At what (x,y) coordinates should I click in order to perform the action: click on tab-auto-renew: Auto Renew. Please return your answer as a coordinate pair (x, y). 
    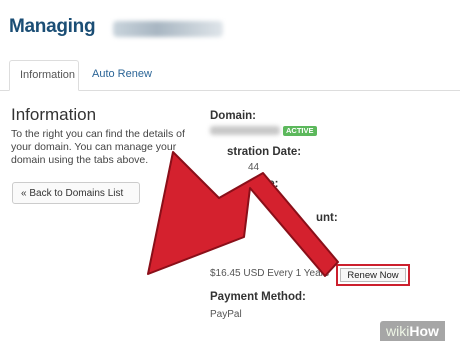
    Looking at the image, I should click on (122, 74).